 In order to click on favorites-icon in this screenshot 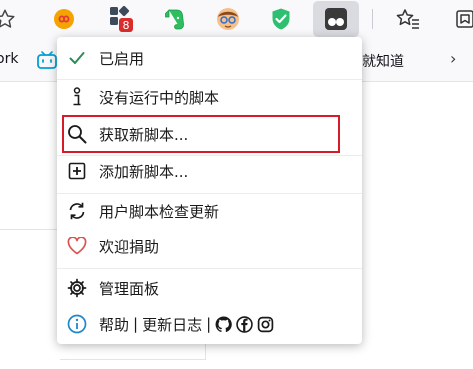, I will do `click(408, 19)`.